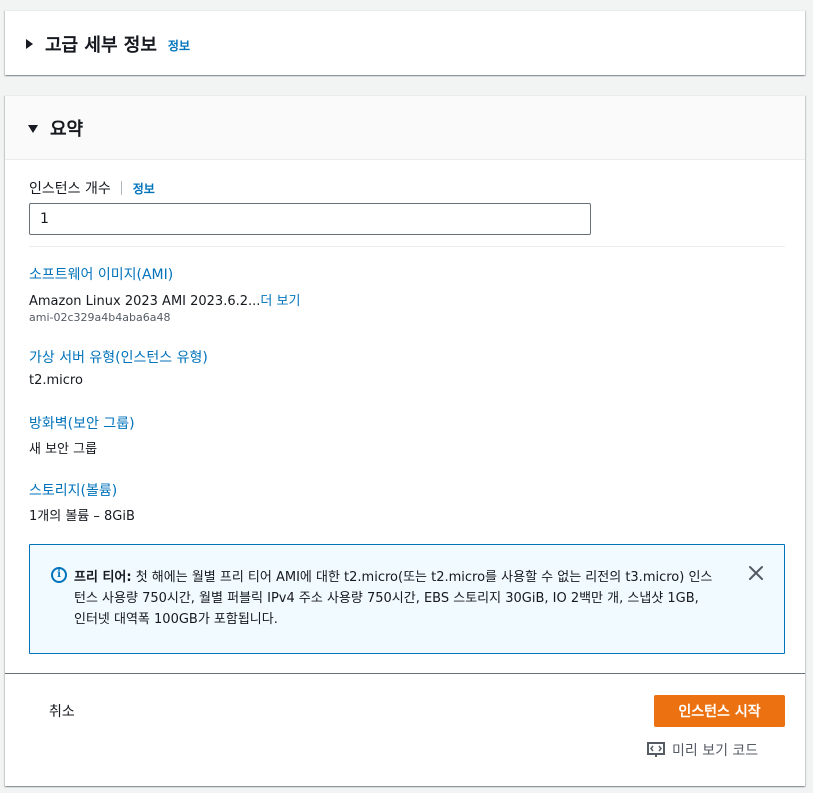 Image resolution: width=813 pixels, height=793 pixels. Describe the element at coordinates (179, 45) in the screenshot. I see `advanced-info-link: 정보` at that location.